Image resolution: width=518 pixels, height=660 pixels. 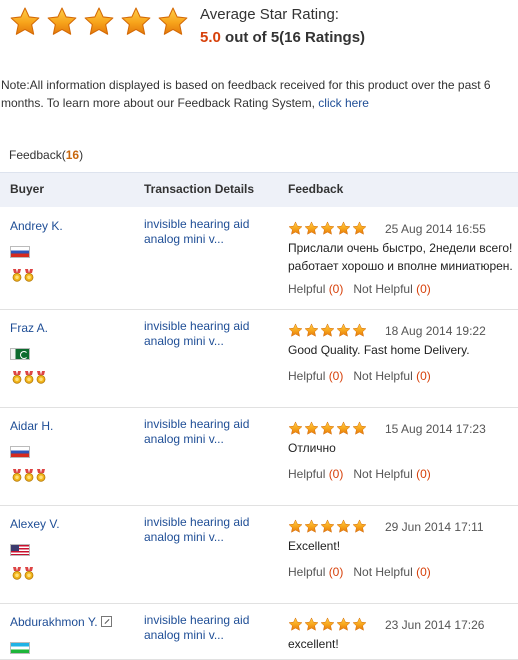 I want to click on average-rating-value: 5.0 out of 5(16 Ratings), so click(x=282, y=37).